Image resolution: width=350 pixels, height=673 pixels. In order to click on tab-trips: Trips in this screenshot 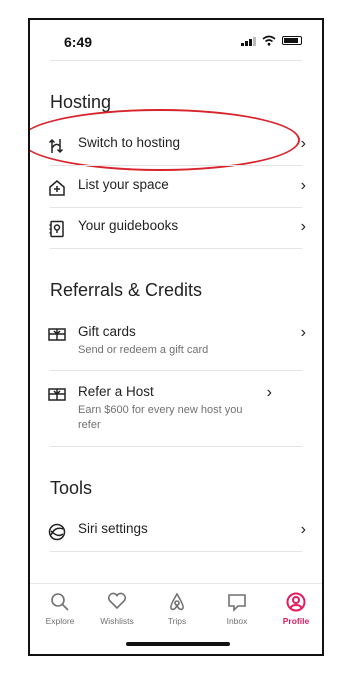, I will do `click(177, 609)`.